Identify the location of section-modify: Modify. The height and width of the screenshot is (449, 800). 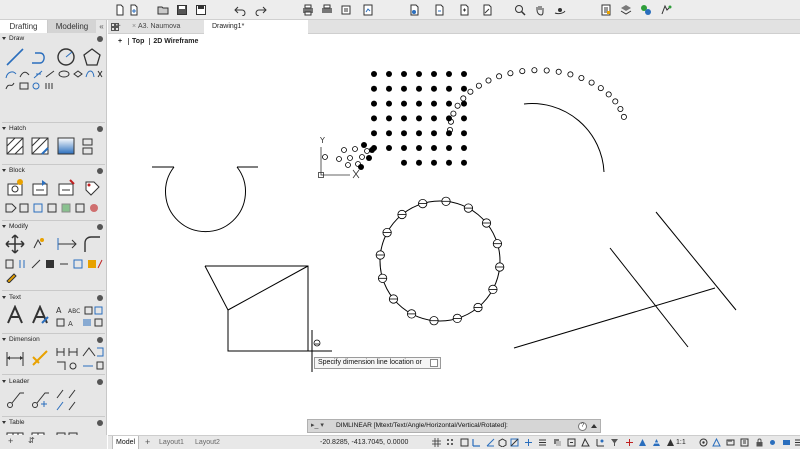
(53, 227).